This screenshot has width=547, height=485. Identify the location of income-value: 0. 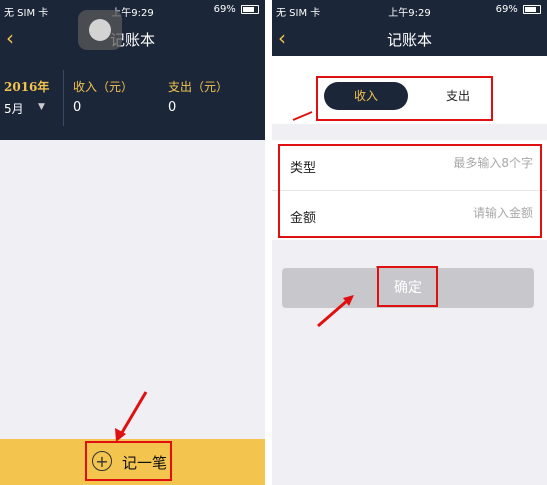
(77, 107).